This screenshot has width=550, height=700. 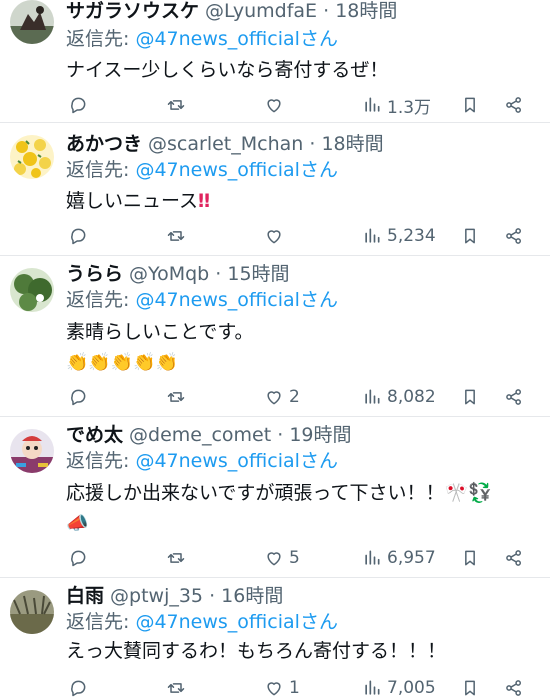 What do you see at coordinates (294, 688) in the screenshot?
I see `like-count: 1` at bounding box center [294, 688].